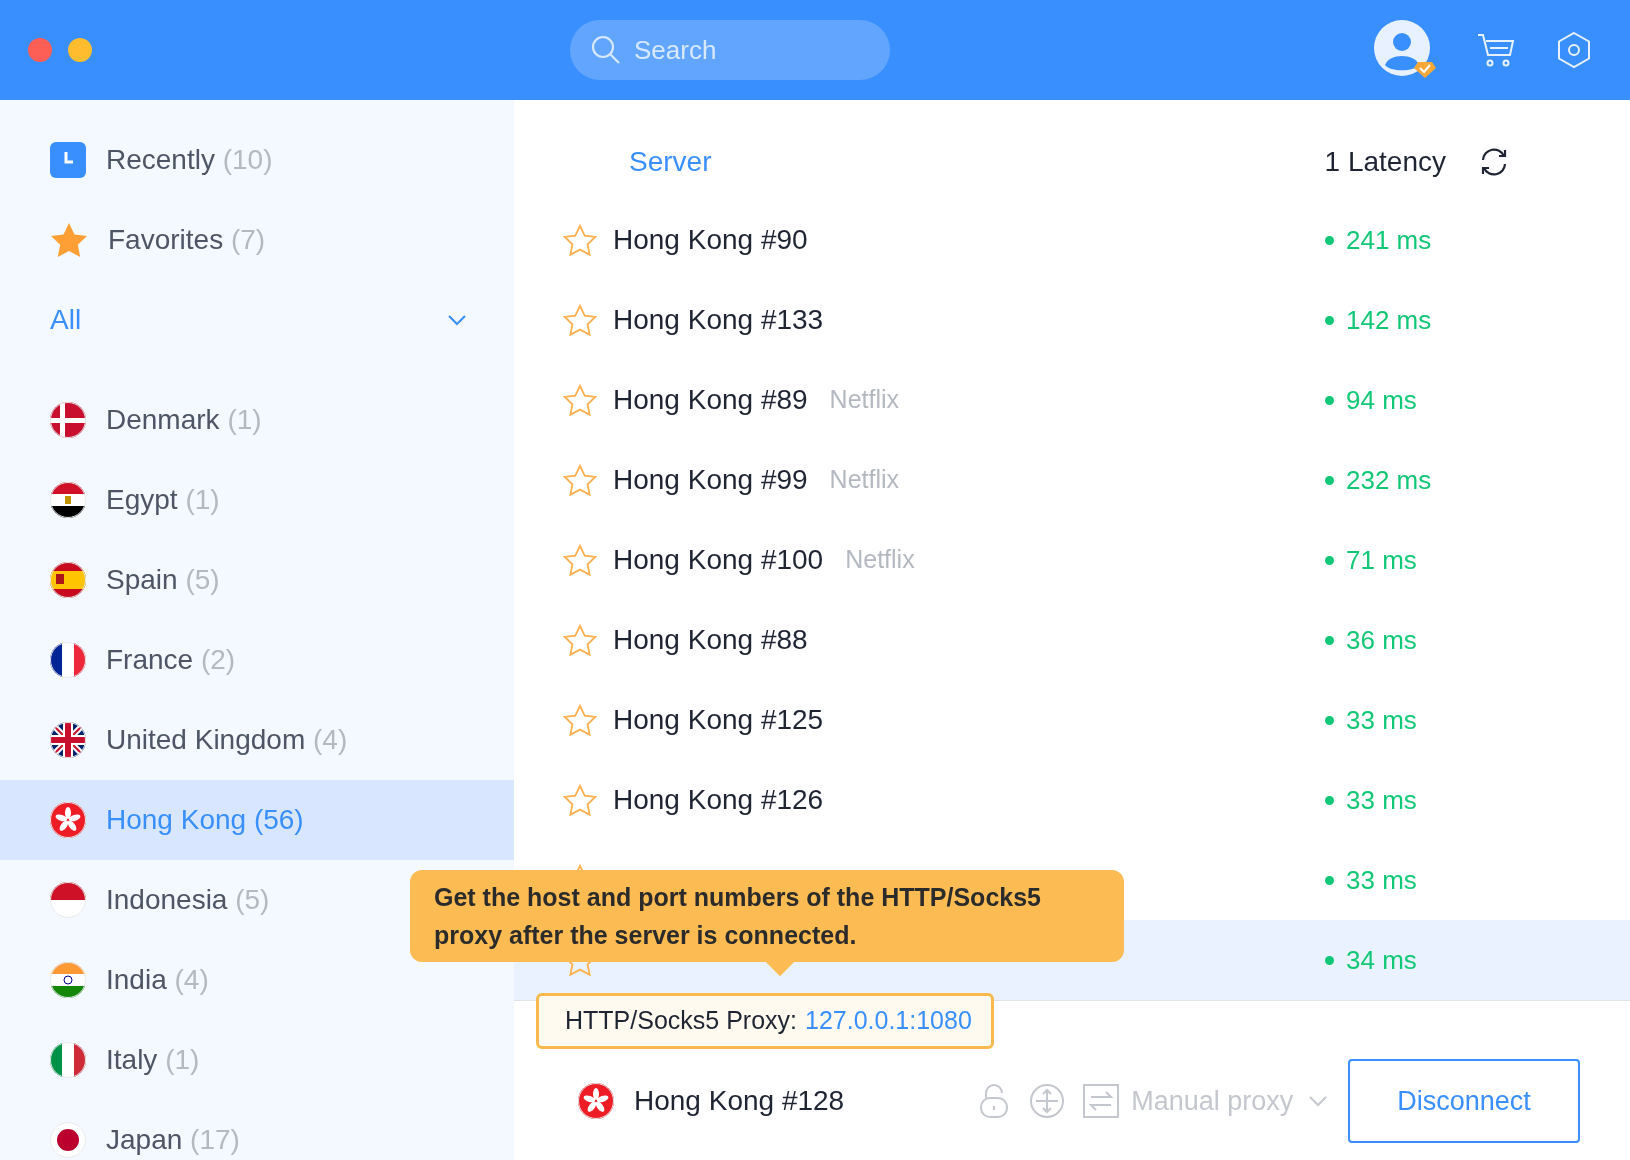 Image resolution: width=1630 pixels, height=1160 pixels. Describe the element at coordinates (710, 240) in the screenshot. I see `server-name: Hong Kong #90` at that location.